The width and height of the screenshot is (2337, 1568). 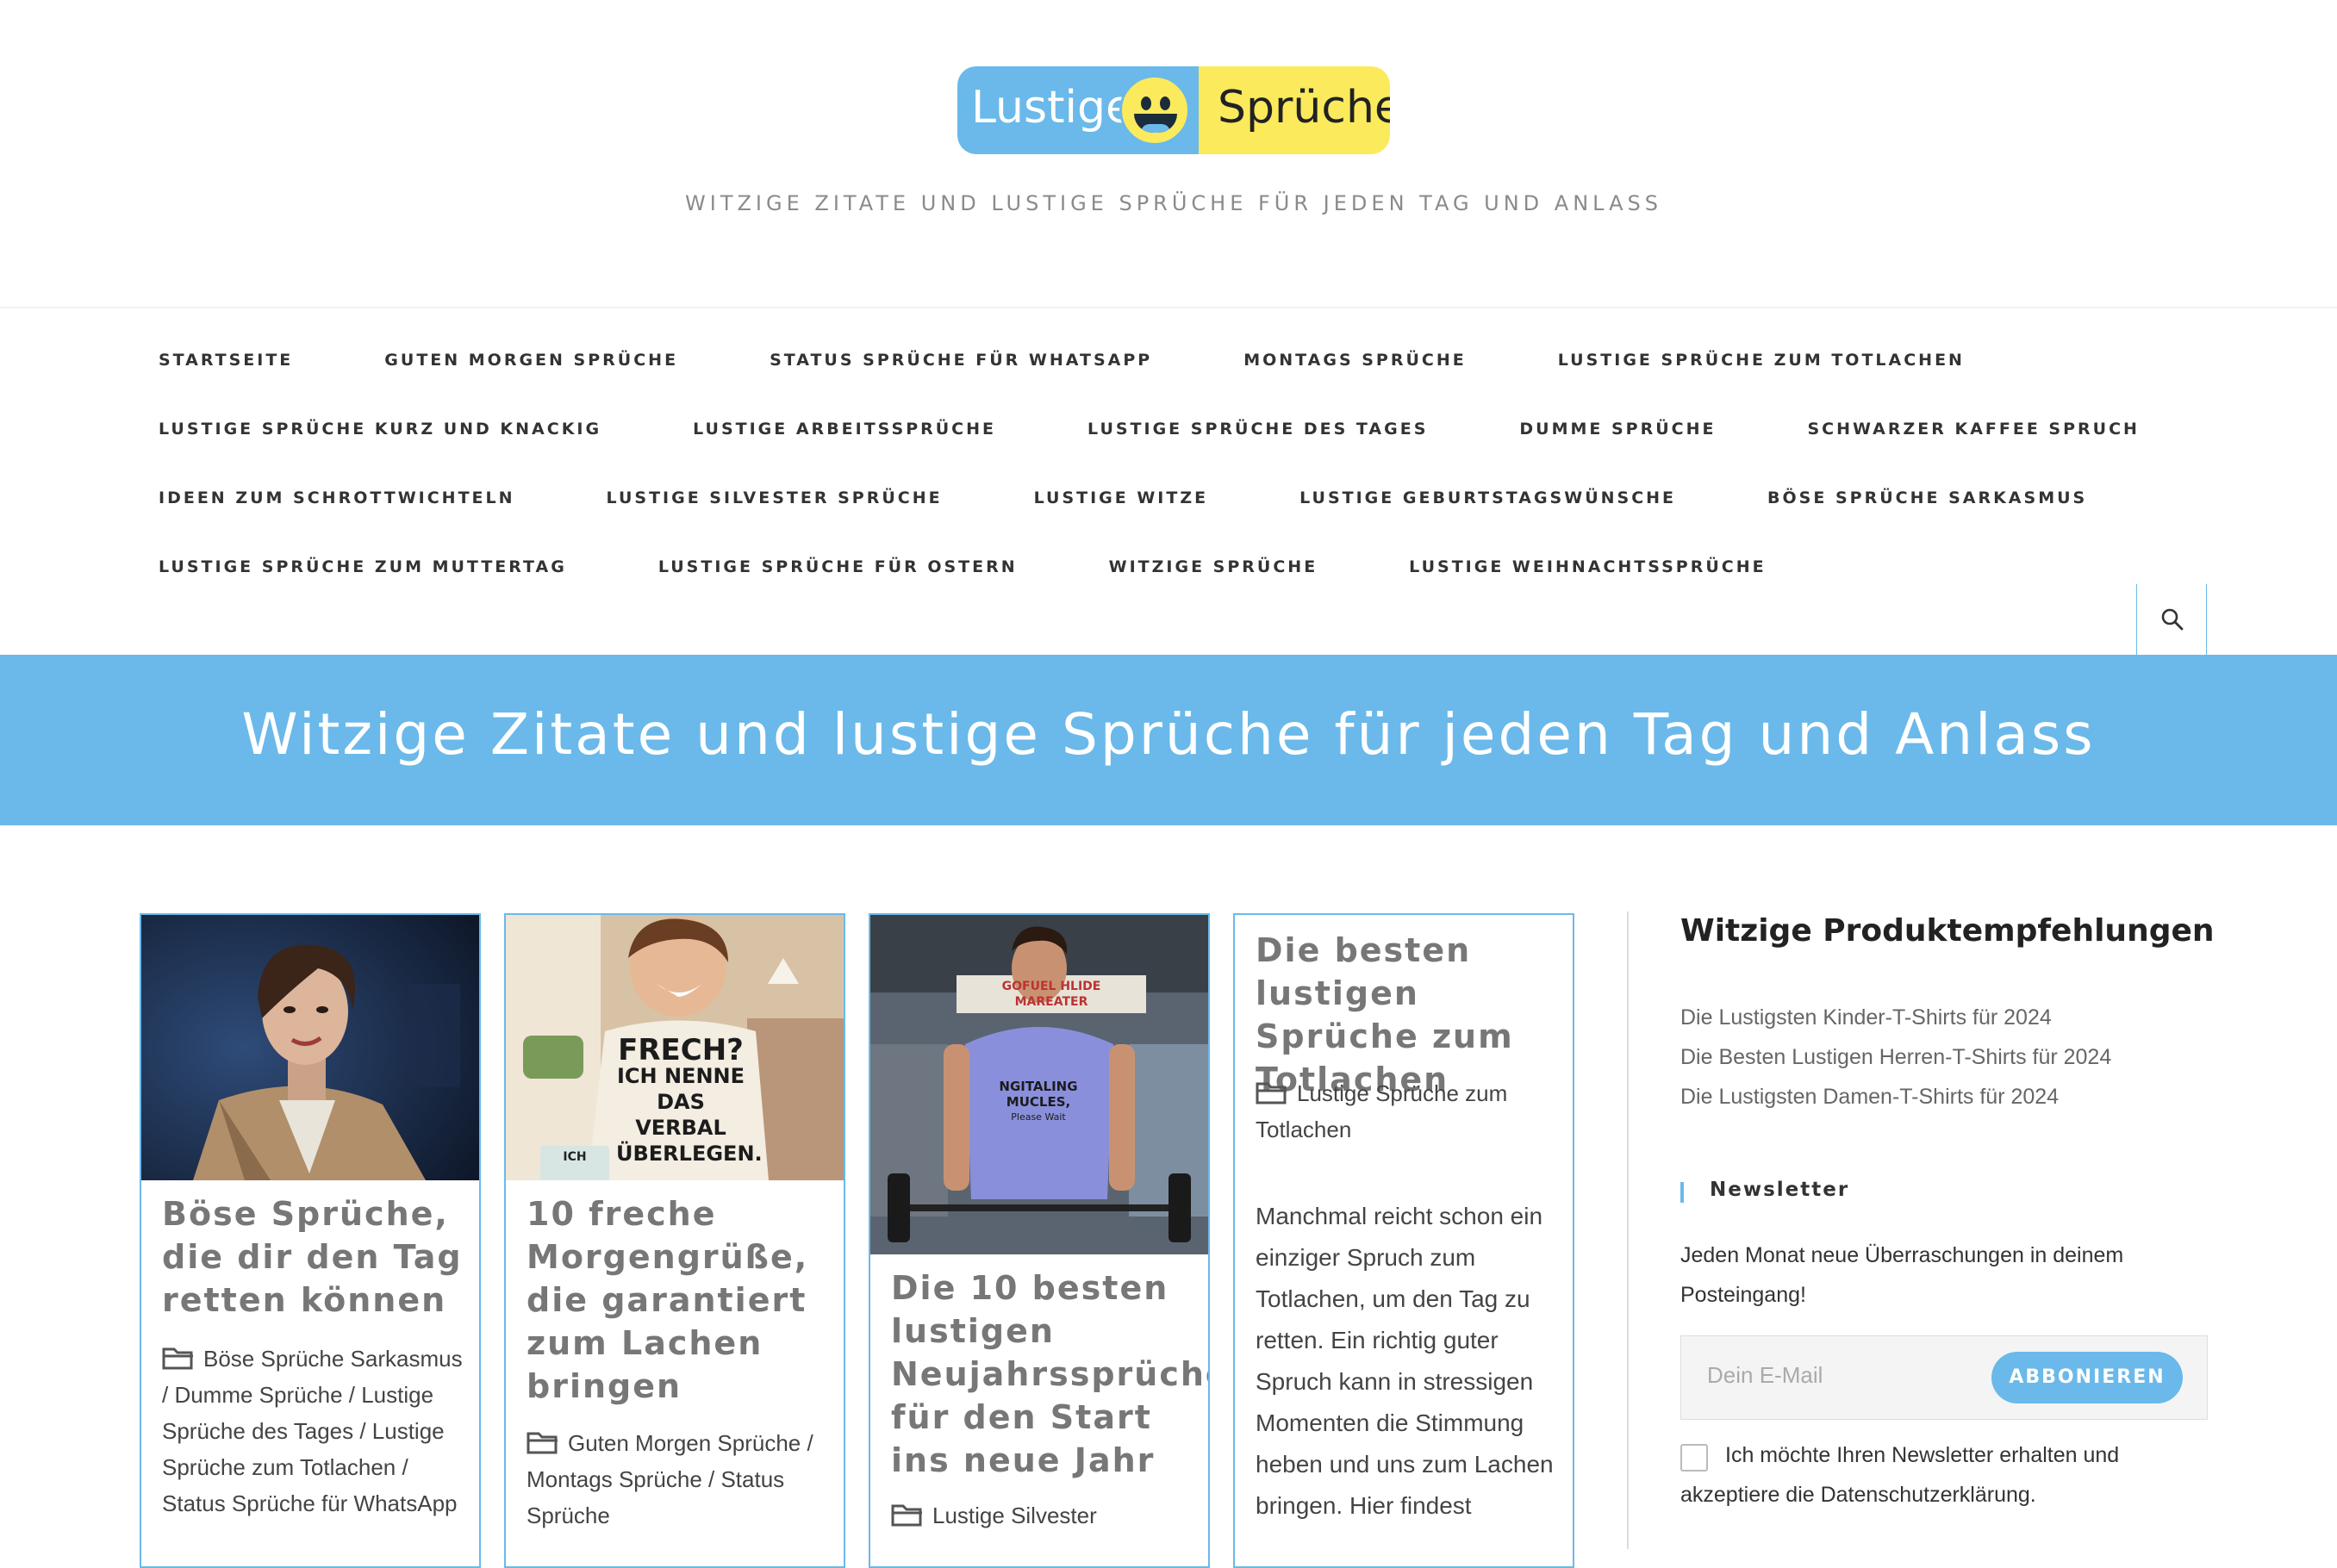 What do you see at coordinates (1617, 430) in the screenshot?
I see `nav-item-dumme: DUMME SPRÜCHE` at bounding box center [1617, 430].